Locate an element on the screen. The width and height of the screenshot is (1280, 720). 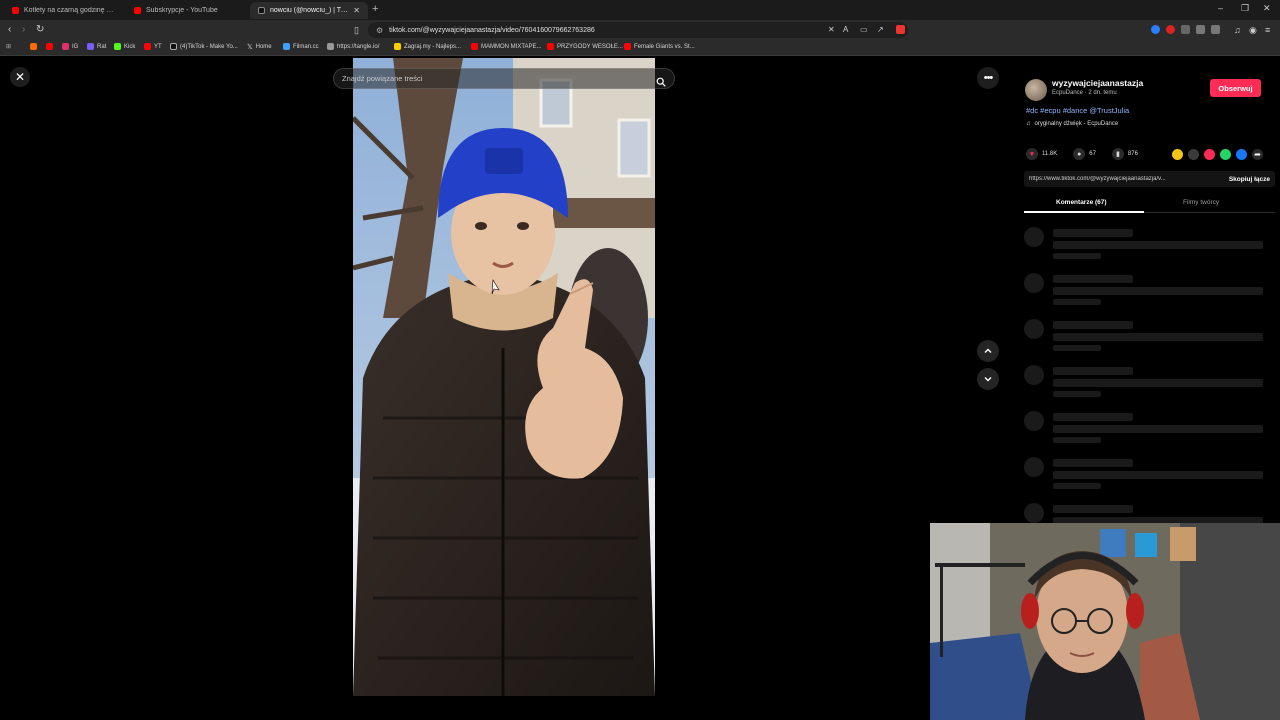
browser-tab-2: Subskrypcje - YouTube is located at coordinates (185, 10).